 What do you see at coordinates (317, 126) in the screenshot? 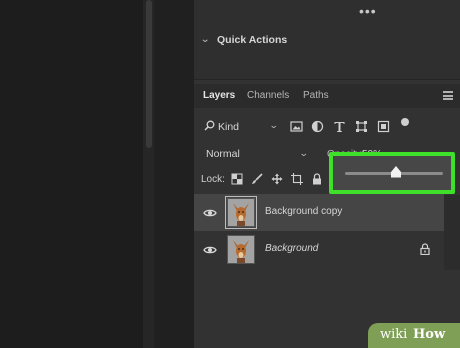
I see `adjustment-filter-icon` at bounding box center [317, 126].